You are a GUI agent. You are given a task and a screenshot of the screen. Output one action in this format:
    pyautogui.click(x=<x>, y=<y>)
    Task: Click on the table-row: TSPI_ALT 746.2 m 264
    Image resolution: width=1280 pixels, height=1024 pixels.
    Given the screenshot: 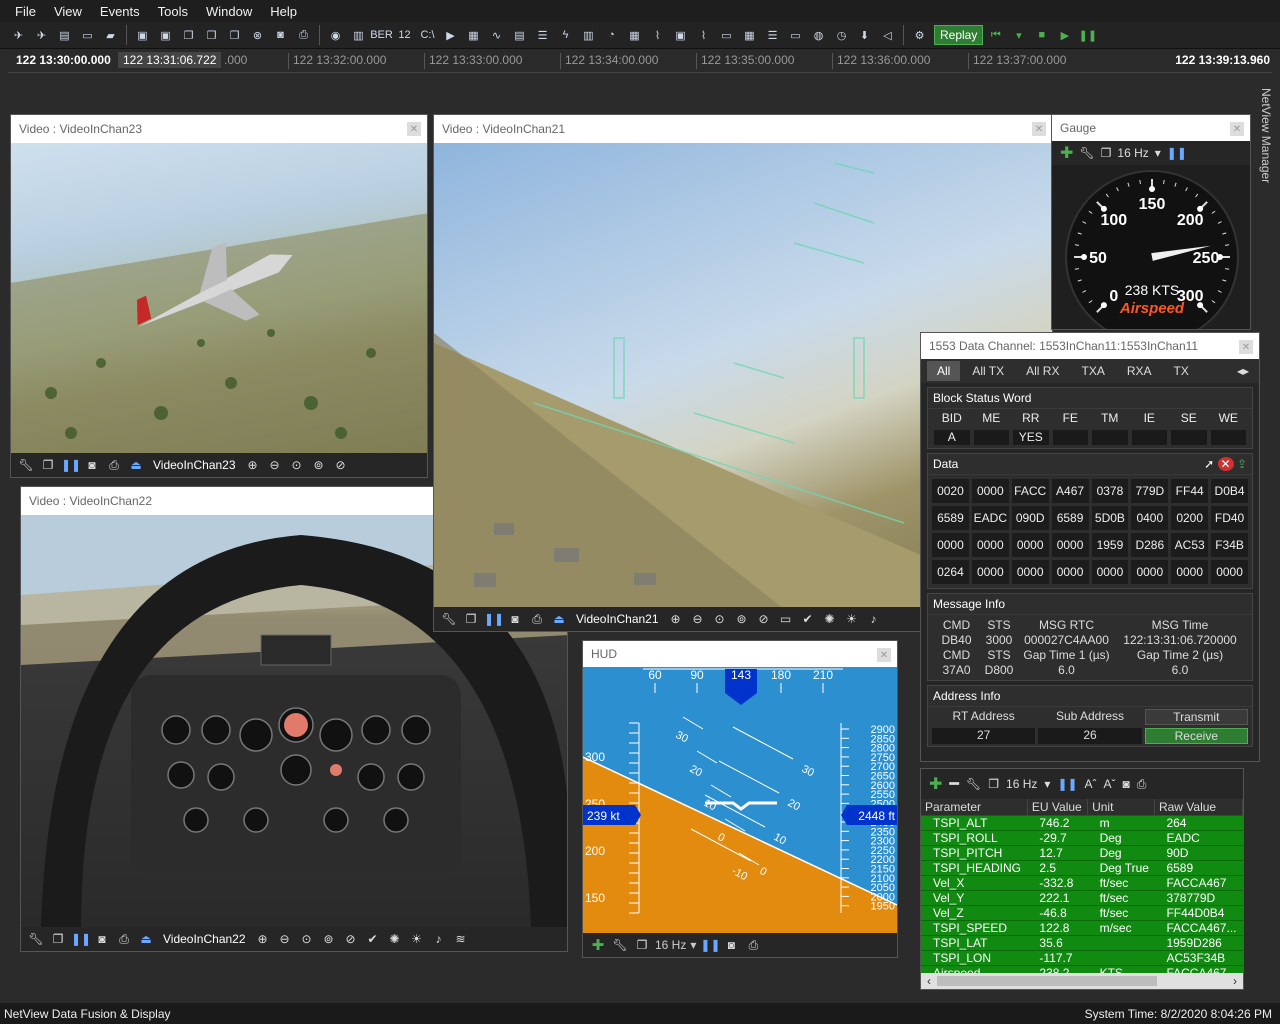 What is the action you would take?
    pyautogui.click(x=1082, y=823)
    